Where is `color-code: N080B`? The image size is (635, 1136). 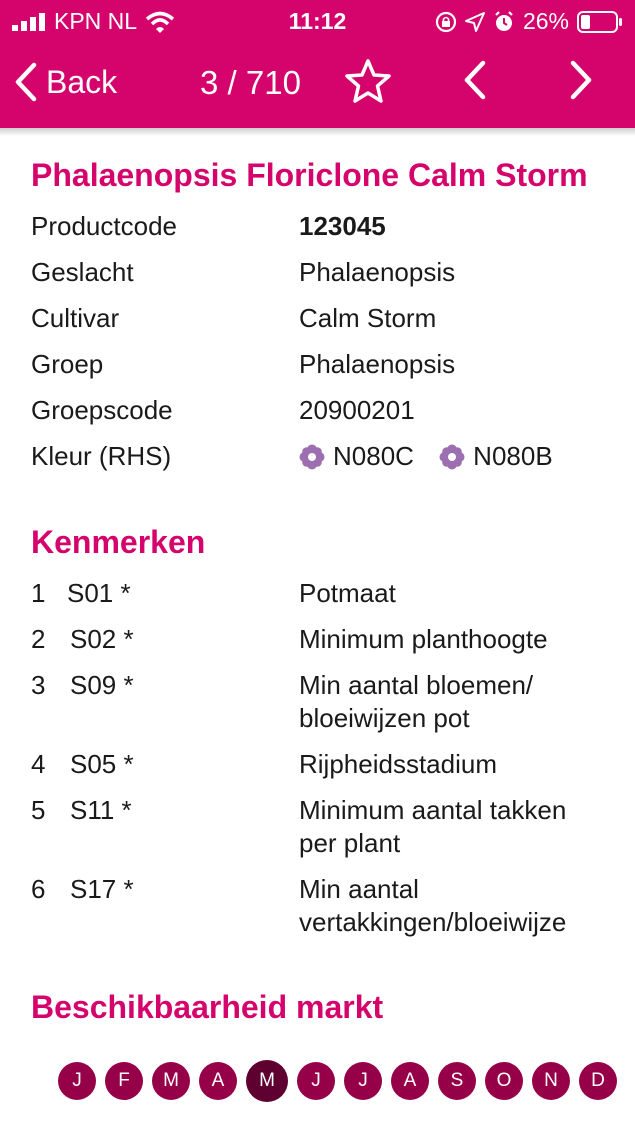
color-code: N080B is located at coordinates (513, 456).